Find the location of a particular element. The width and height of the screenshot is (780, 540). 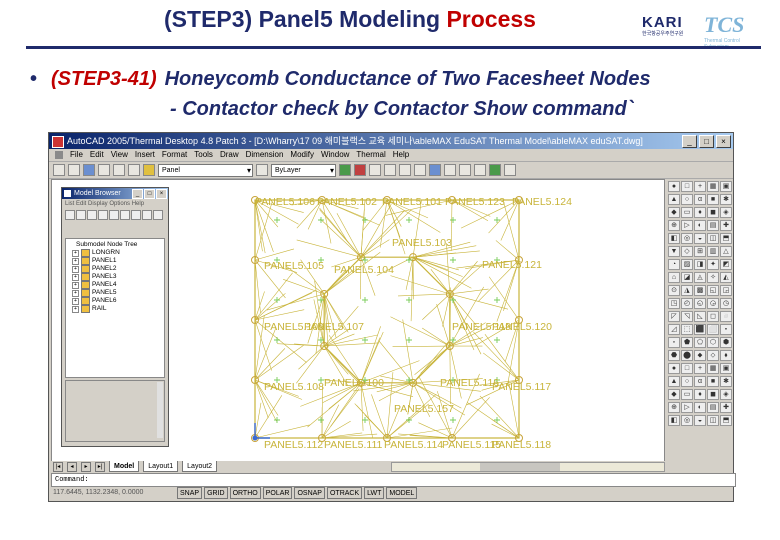

thermal-tool-icon: ▥ is located at coordinates (713, 251).